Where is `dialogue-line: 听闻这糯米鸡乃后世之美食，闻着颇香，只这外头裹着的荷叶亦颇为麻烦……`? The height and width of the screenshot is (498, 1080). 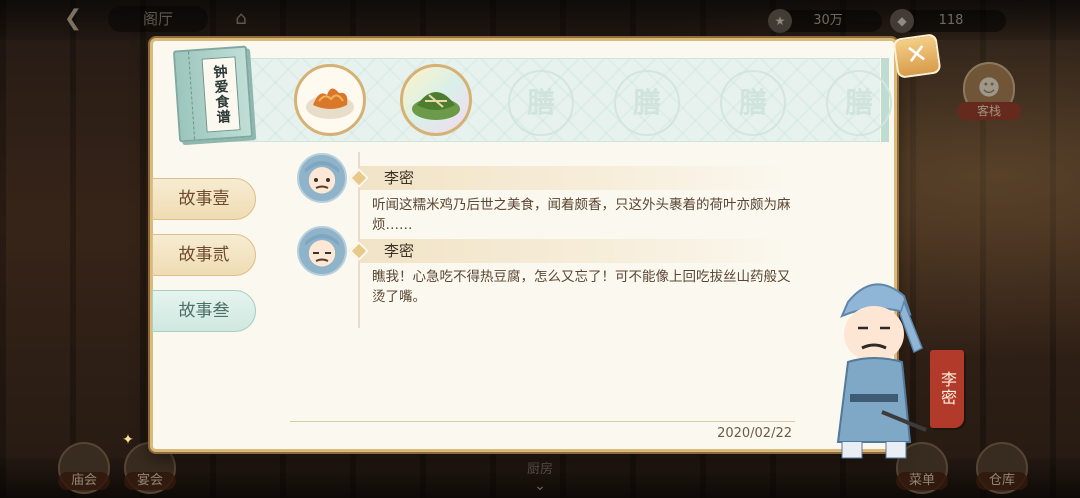 dialogue-line: 听闻这糯米鸡乃后世之美食，闻着颇香，只这外头裹着的荷叶亦颇为麻烦…… is located at coordinates (581, 215).